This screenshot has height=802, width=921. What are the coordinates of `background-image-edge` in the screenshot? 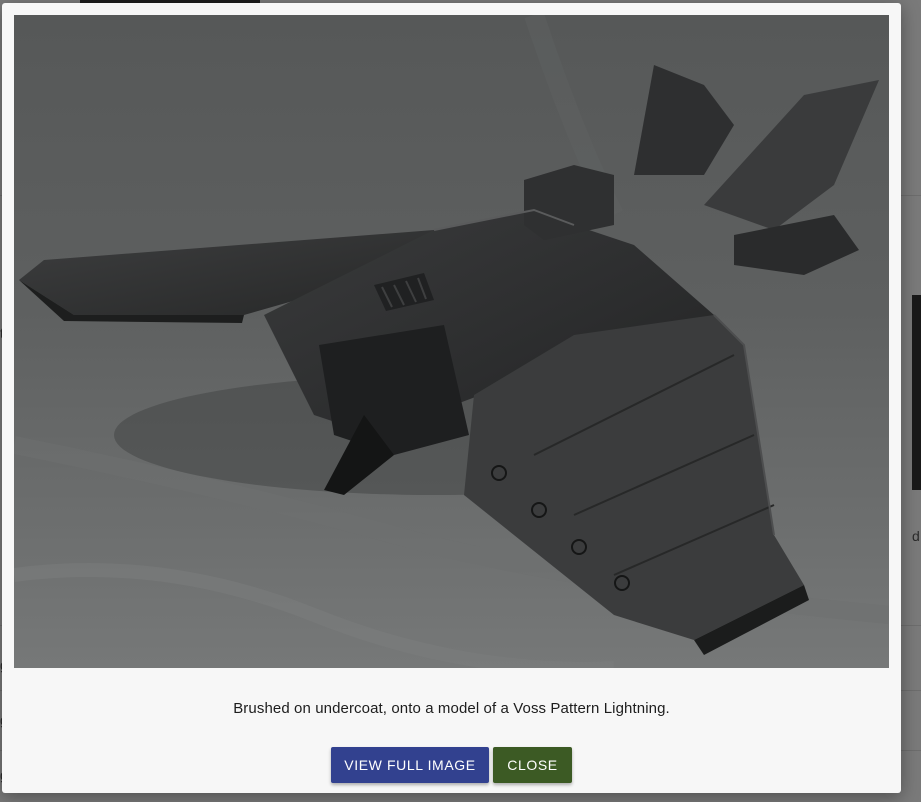 It's located at (916, 392).